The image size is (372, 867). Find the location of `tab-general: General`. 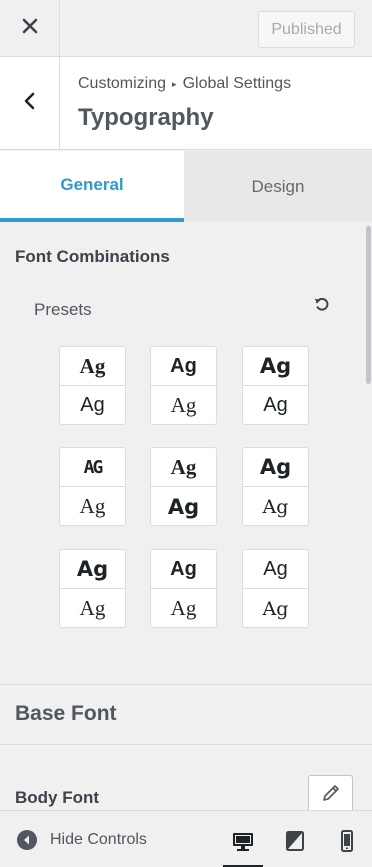

tab-general: General is located at coordinates (92, 186).